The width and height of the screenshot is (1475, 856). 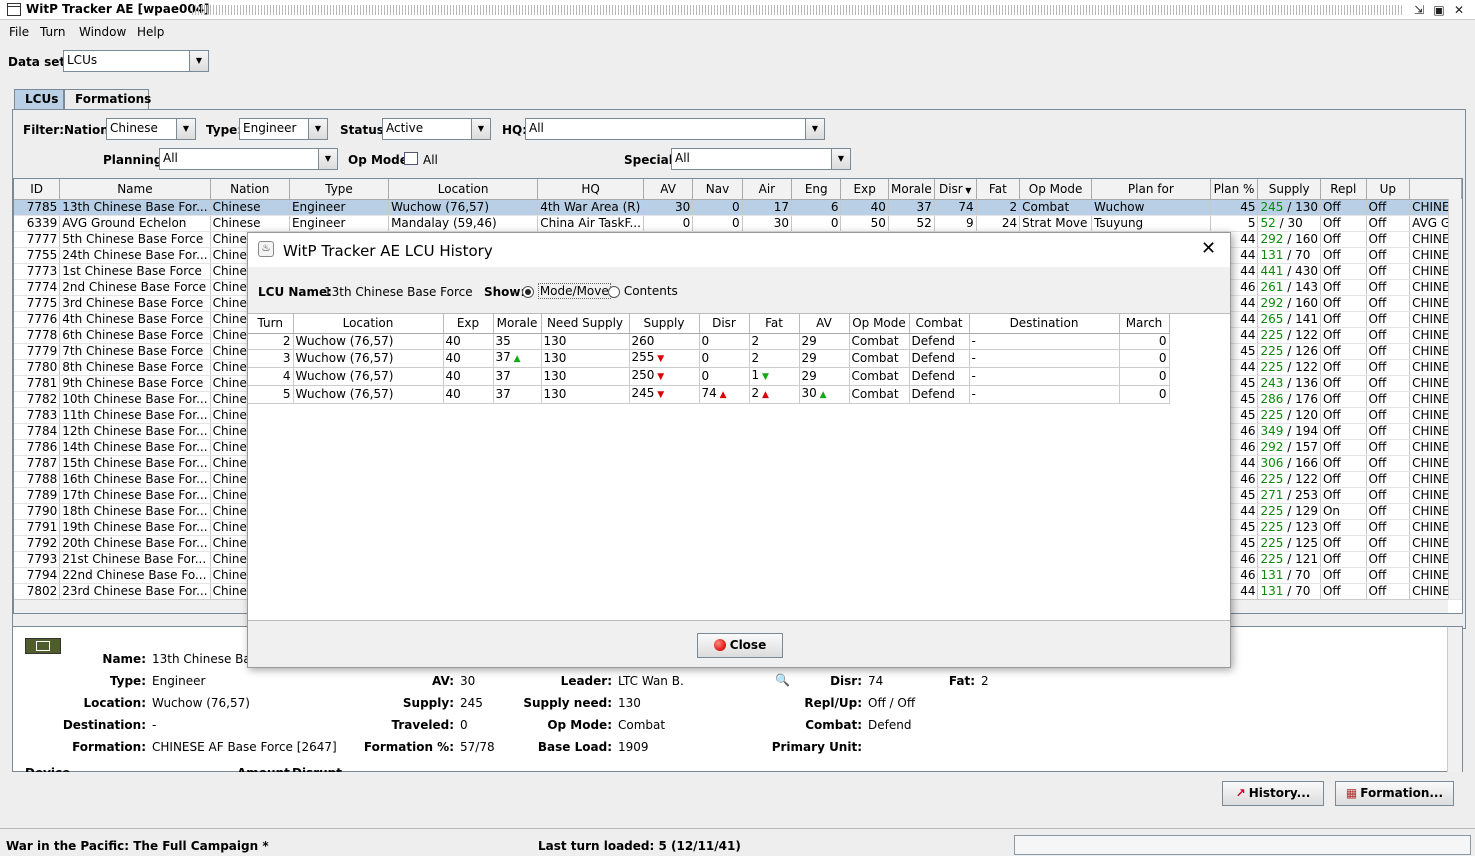 What do you see at coordinates (1289, 189) in the screenshot?
I see `column-header: Supply` at bounding box center [1289, 189].